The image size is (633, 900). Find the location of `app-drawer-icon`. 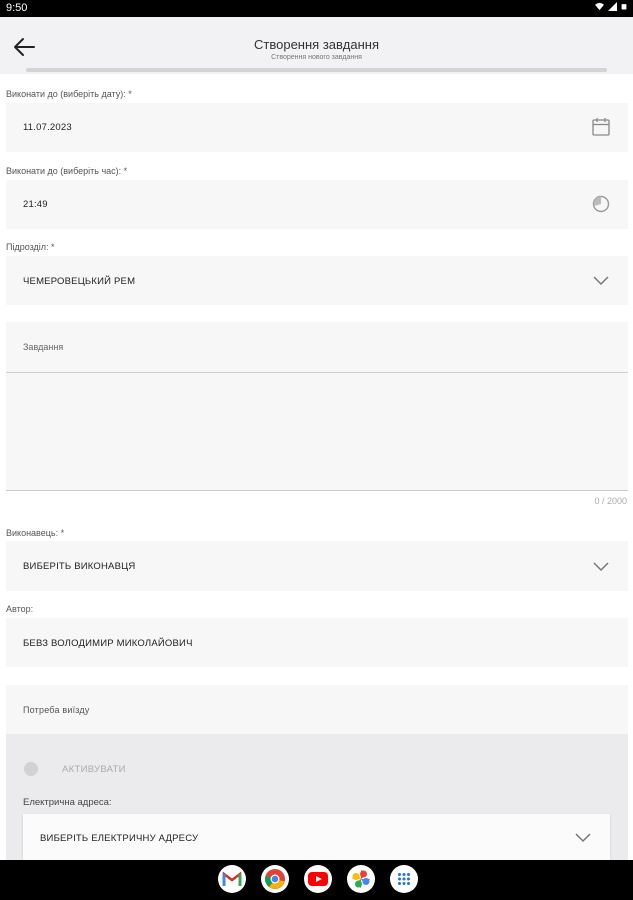

app-drawer-icon is located at coordinates (404, 879).